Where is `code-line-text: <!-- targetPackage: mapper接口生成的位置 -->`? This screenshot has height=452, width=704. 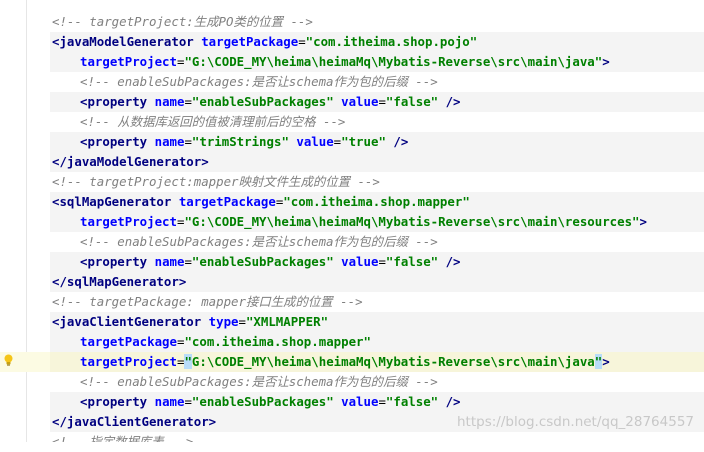 code-line-text: <!-- targetPackage: mapper接口生成的位置 --> is located at coordinates (207, 302).